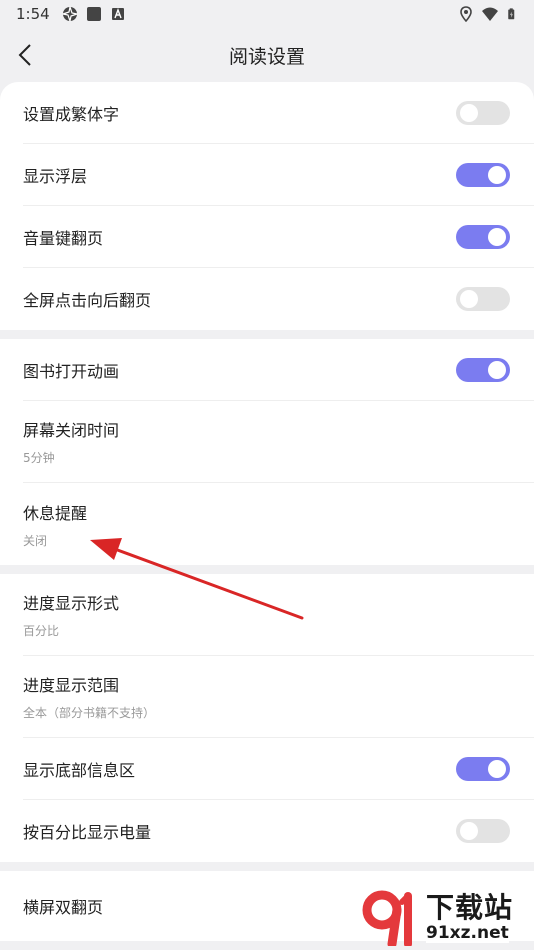  What do you see at coordinates (35, 540) in the screenshot?
I see `setting-value: 关闭` at bounding box center [35, 540].